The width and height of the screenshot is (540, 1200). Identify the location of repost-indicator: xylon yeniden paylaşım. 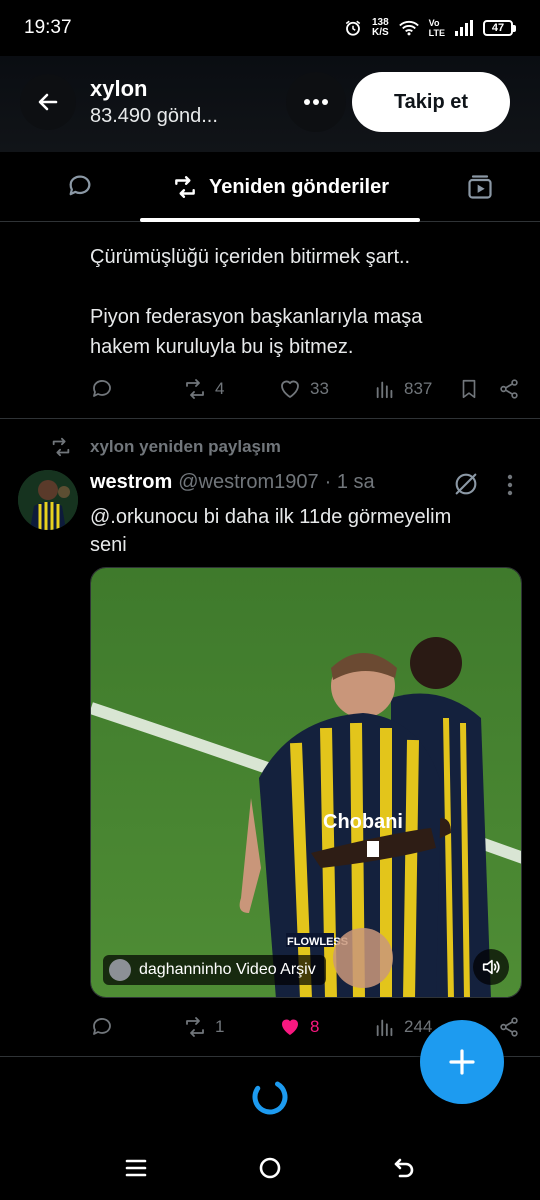
(165, 447).